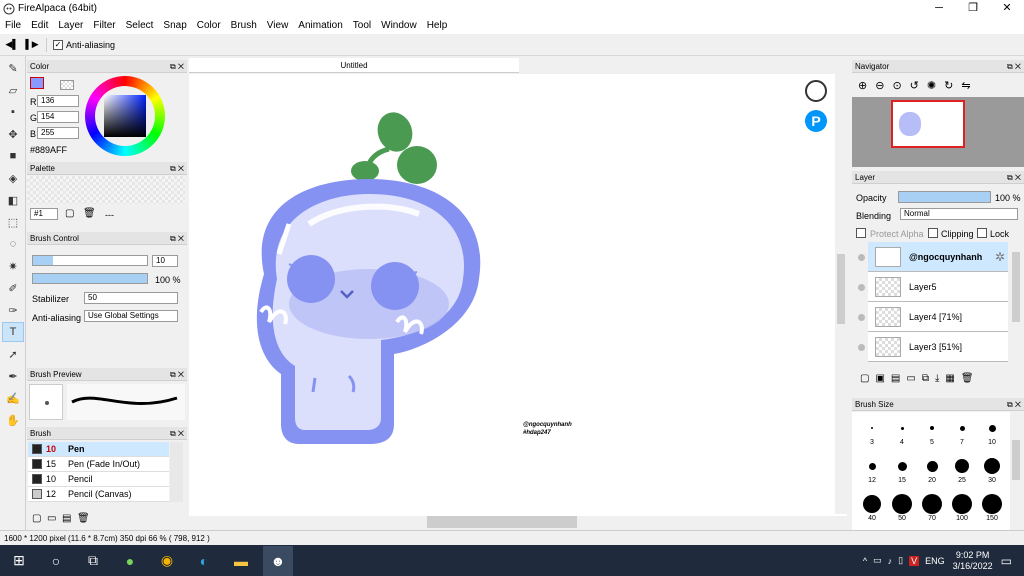 This screenshot has height=576, width=1024. I want to click on blue-input: 255, so click(58, 133).